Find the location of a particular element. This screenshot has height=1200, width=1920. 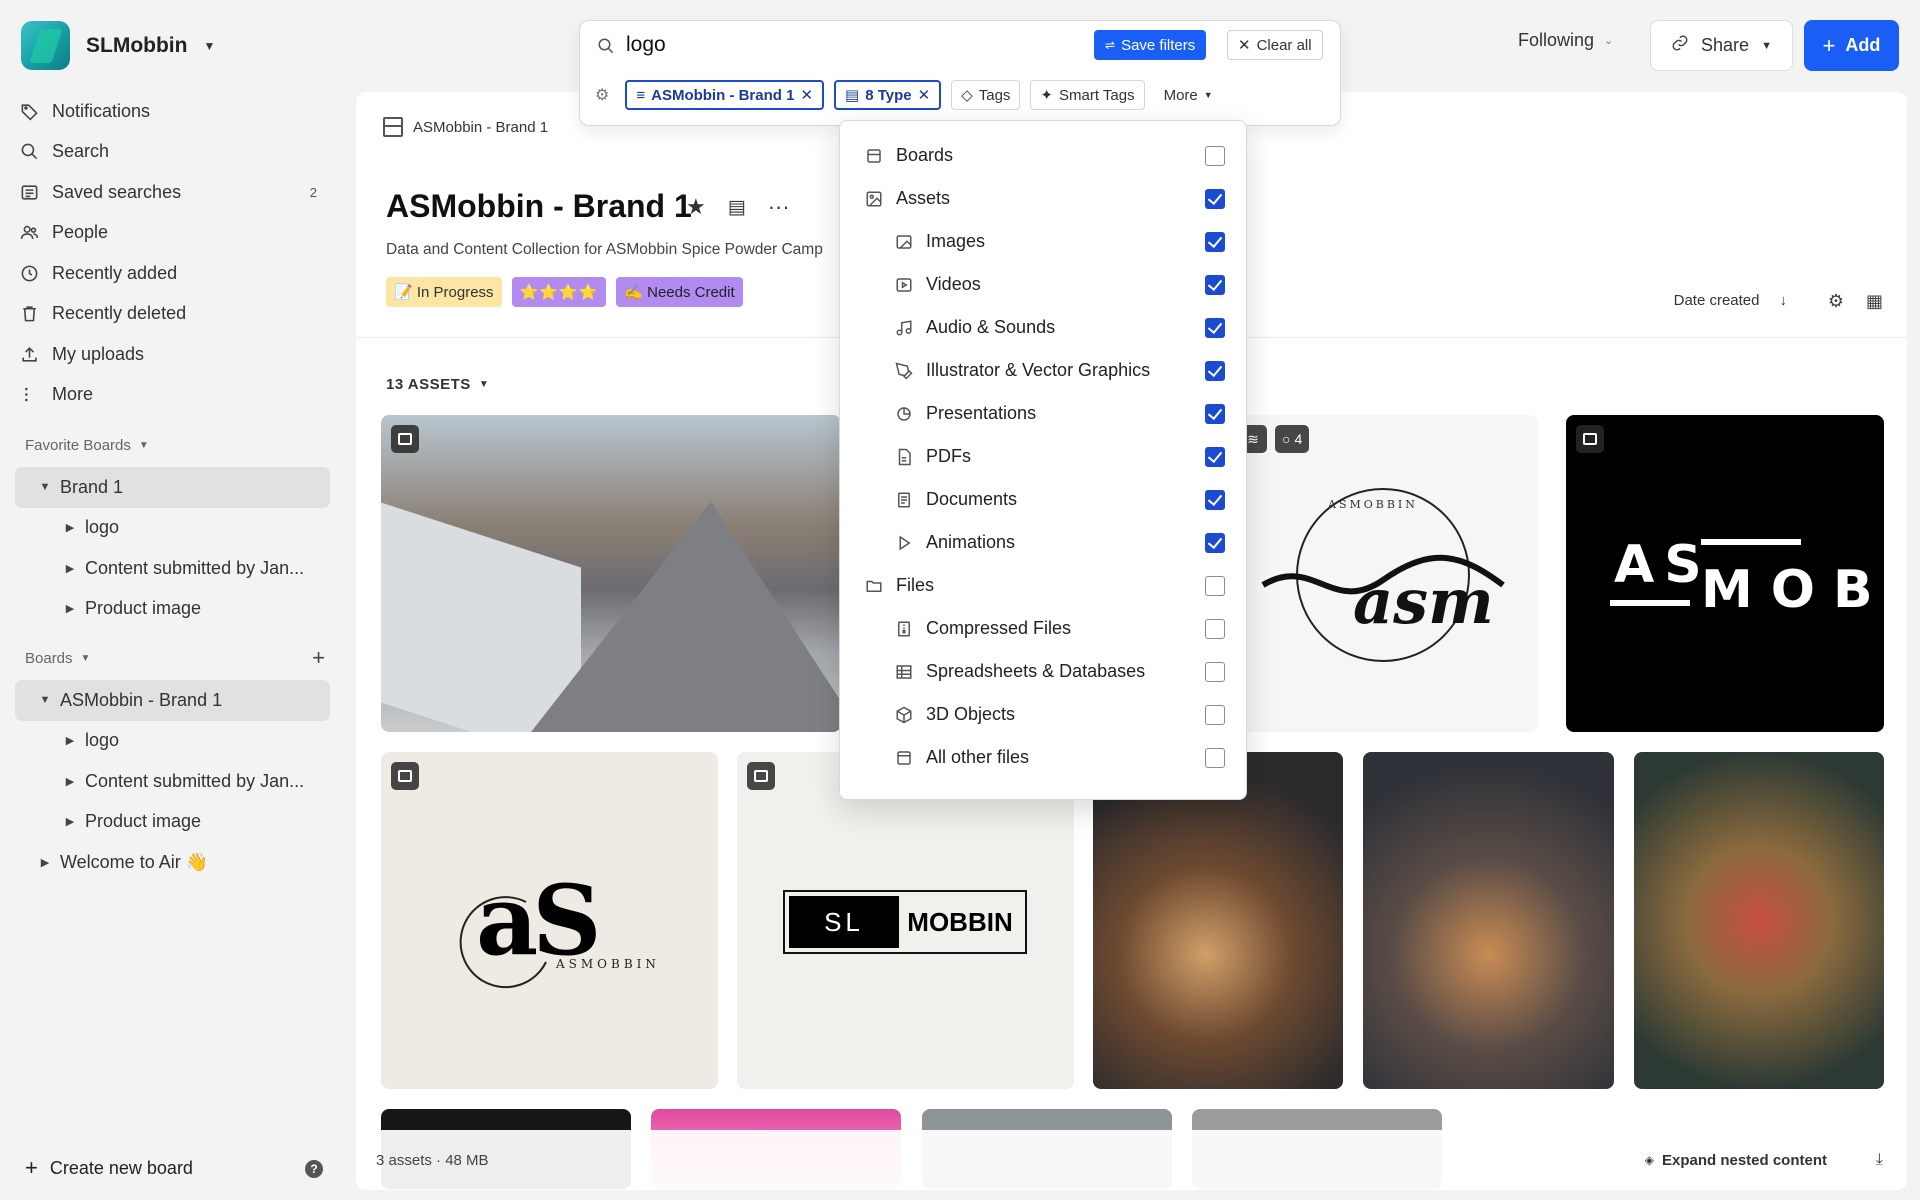

type-option-images: Images is located at coordinates (1043, 241).